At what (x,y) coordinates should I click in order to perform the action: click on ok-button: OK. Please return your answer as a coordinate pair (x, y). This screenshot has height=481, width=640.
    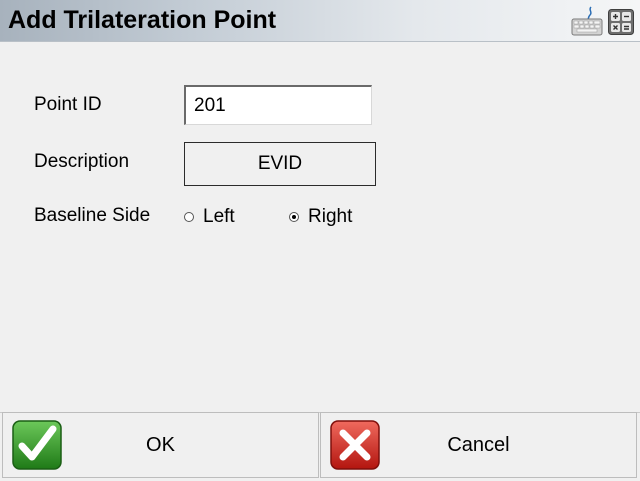
    Looking at the image, I should click on (160, 445).